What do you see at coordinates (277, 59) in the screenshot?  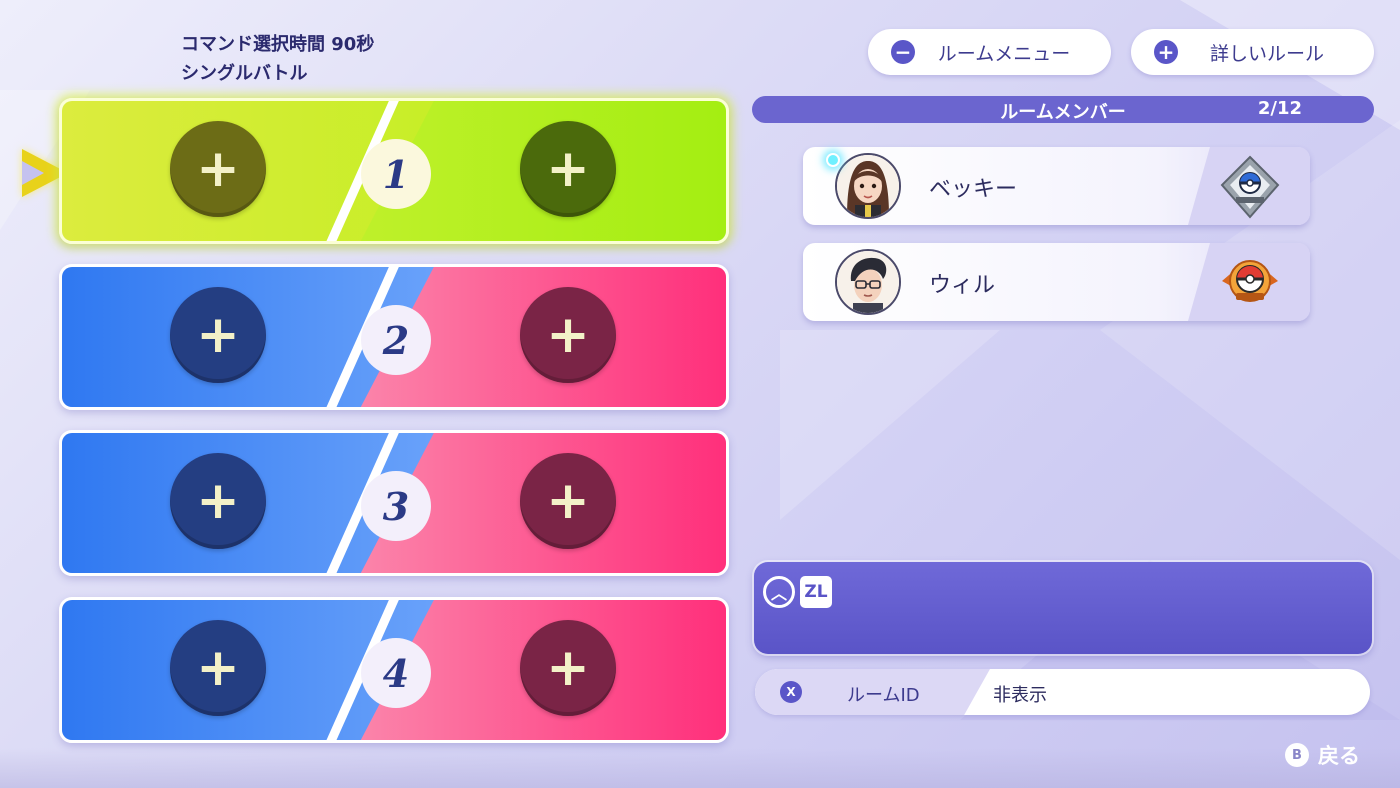 I see `battle-info: コマンド選択時間 90秒 シングルバトル` at bounding box center [277, 59].